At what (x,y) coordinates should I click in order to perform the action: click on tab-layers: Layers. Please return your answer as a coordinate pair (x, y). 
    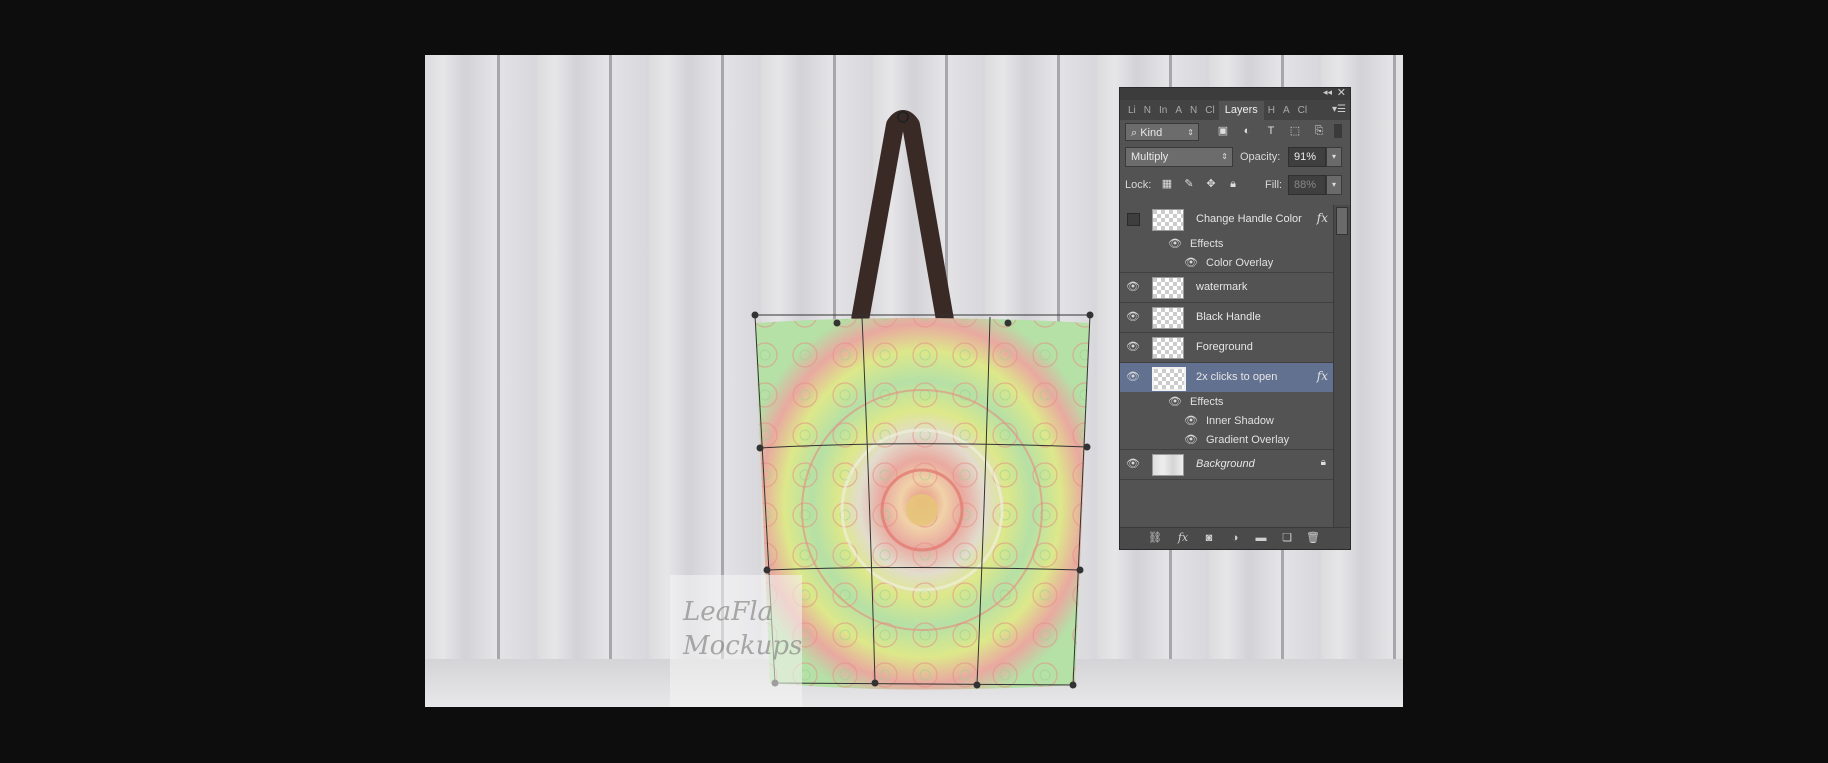
    Looking at the image, I should click on (1241, 110).